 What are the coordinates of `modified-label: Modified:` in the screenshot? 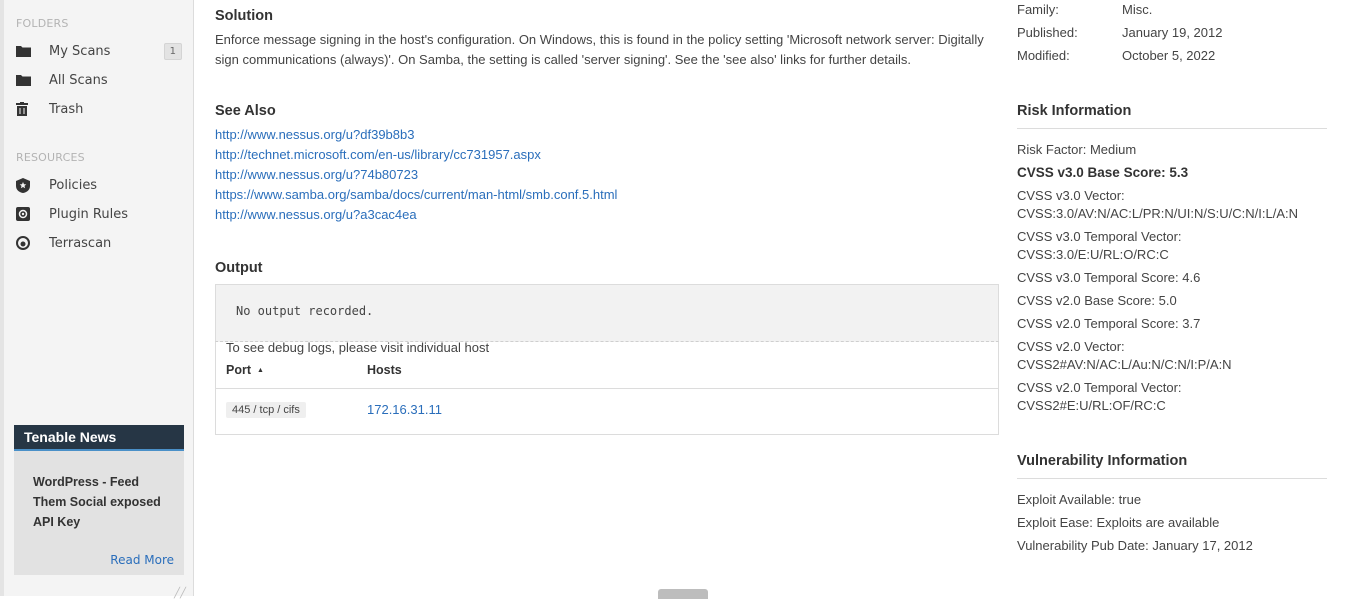 It's located at (1043, 55).